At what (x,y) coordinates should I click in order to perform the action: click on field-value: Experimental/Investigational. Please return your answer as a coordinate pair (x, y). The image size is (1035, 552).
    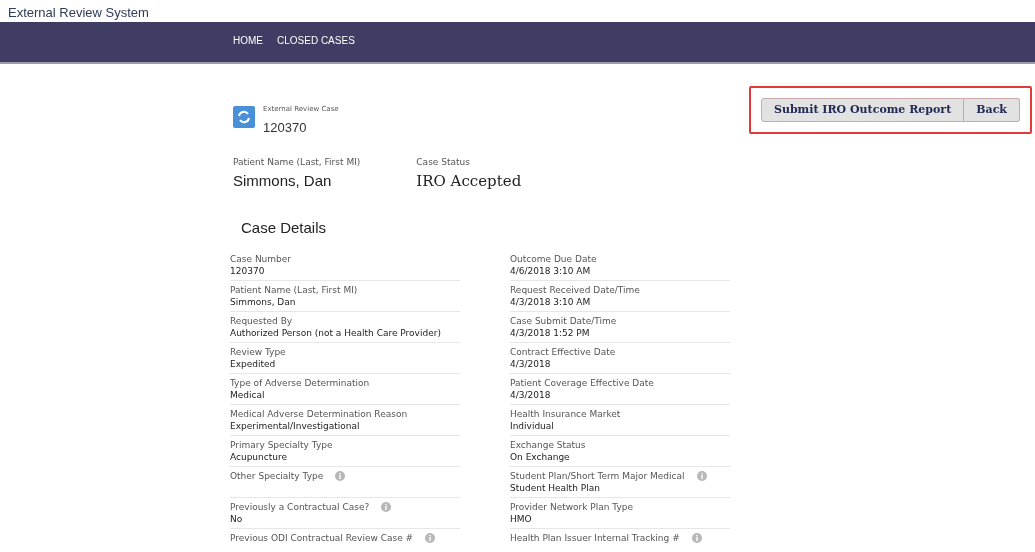
    Looking at the image, I should click on (295, 425).